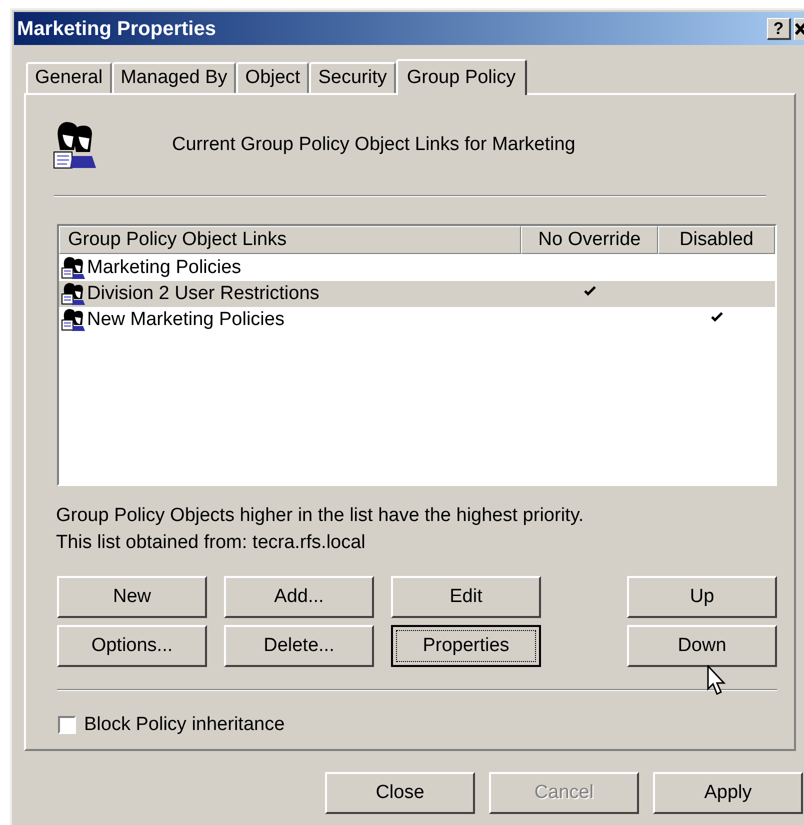  Describe the element at coordinates (717, 681) in the screenshot. I see `mouse-cursor-icon` at that location.